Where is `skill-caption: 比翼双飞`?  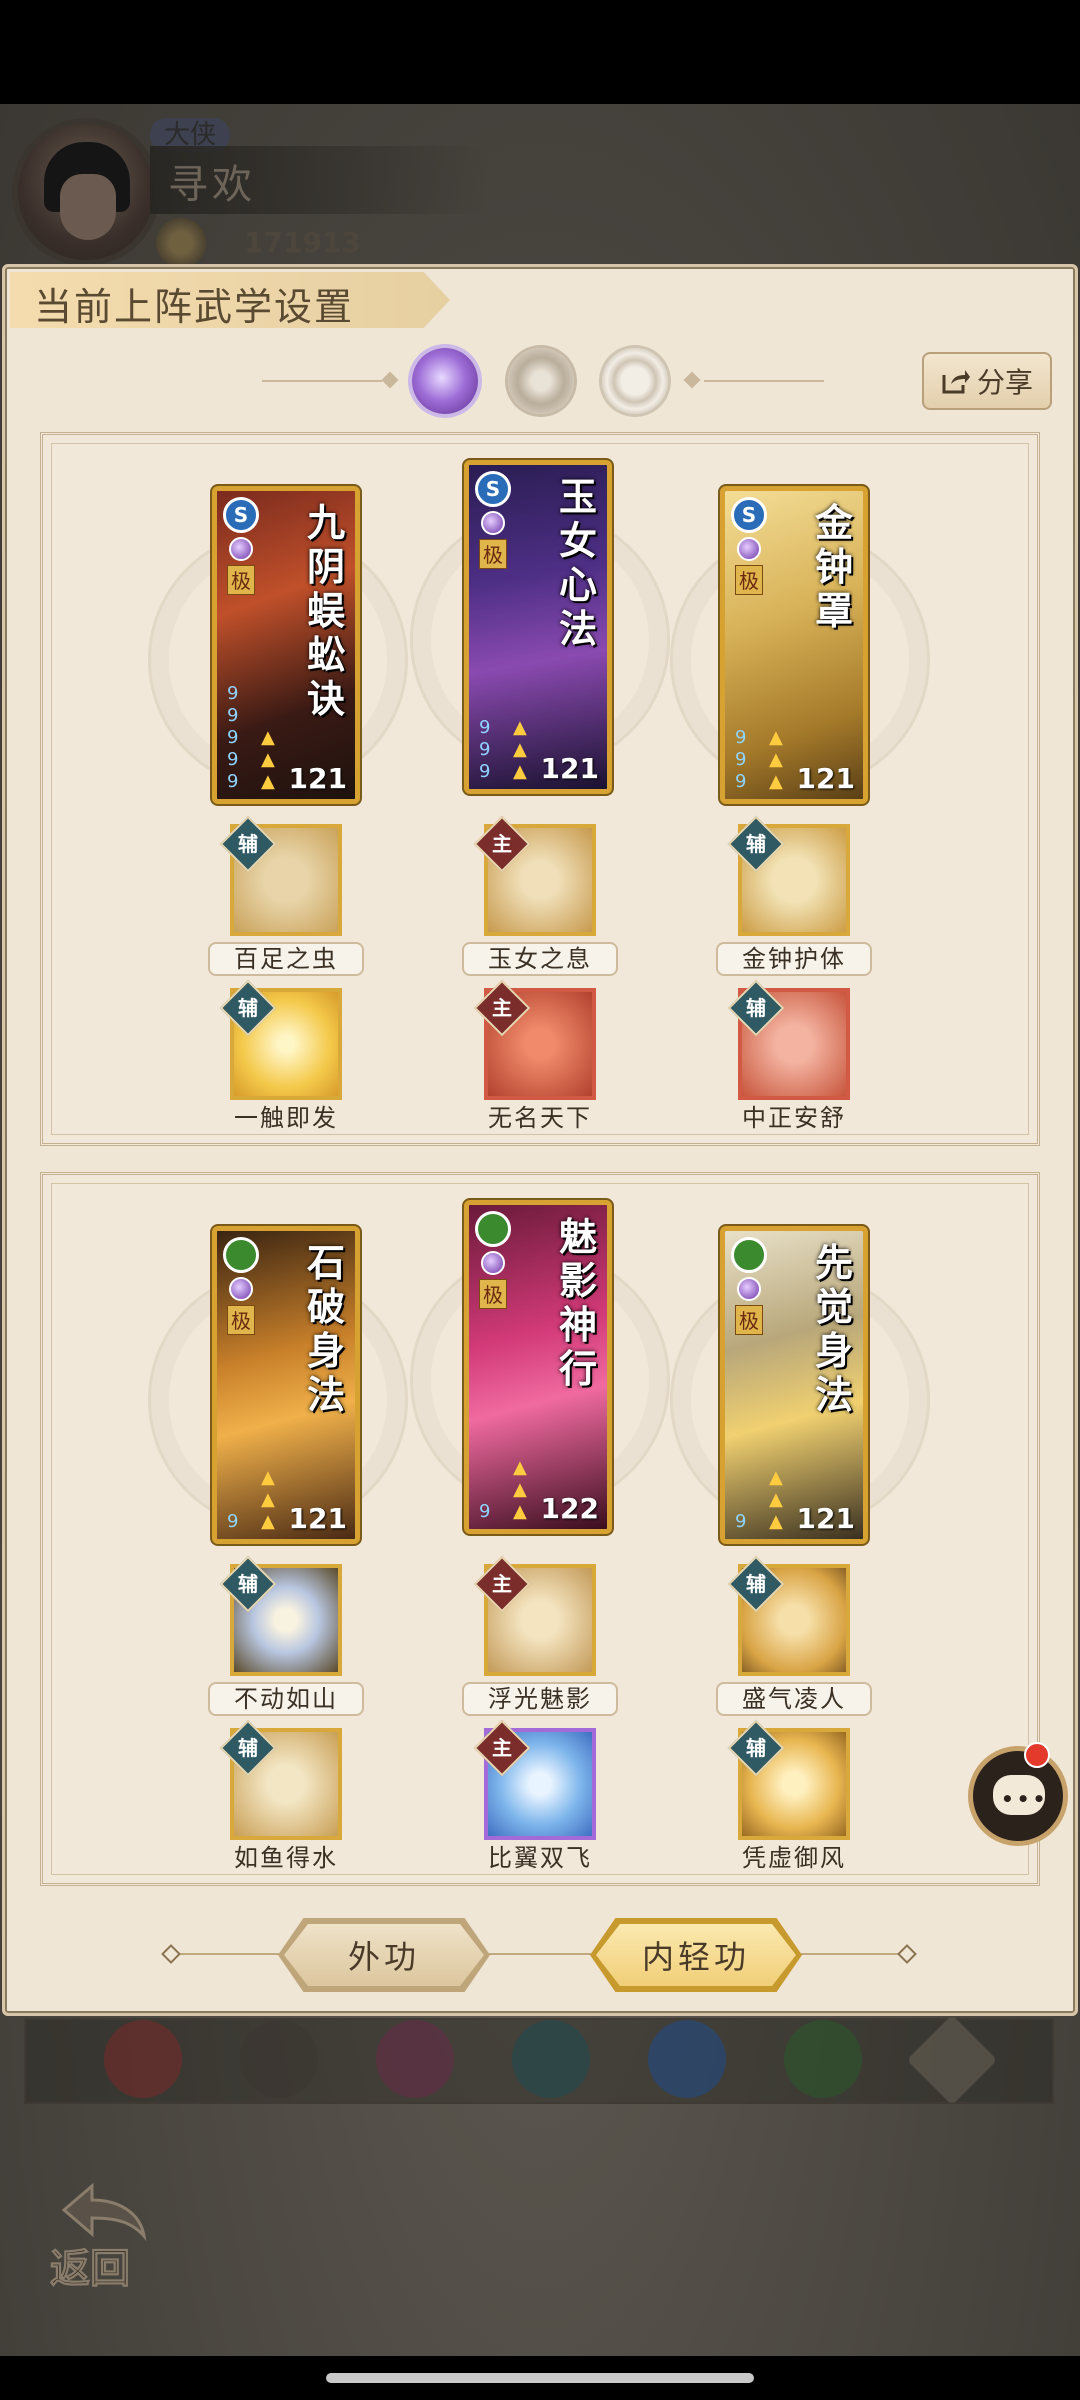 skill-caption: 比翼双飞 is located at coordinates (540, 1858).